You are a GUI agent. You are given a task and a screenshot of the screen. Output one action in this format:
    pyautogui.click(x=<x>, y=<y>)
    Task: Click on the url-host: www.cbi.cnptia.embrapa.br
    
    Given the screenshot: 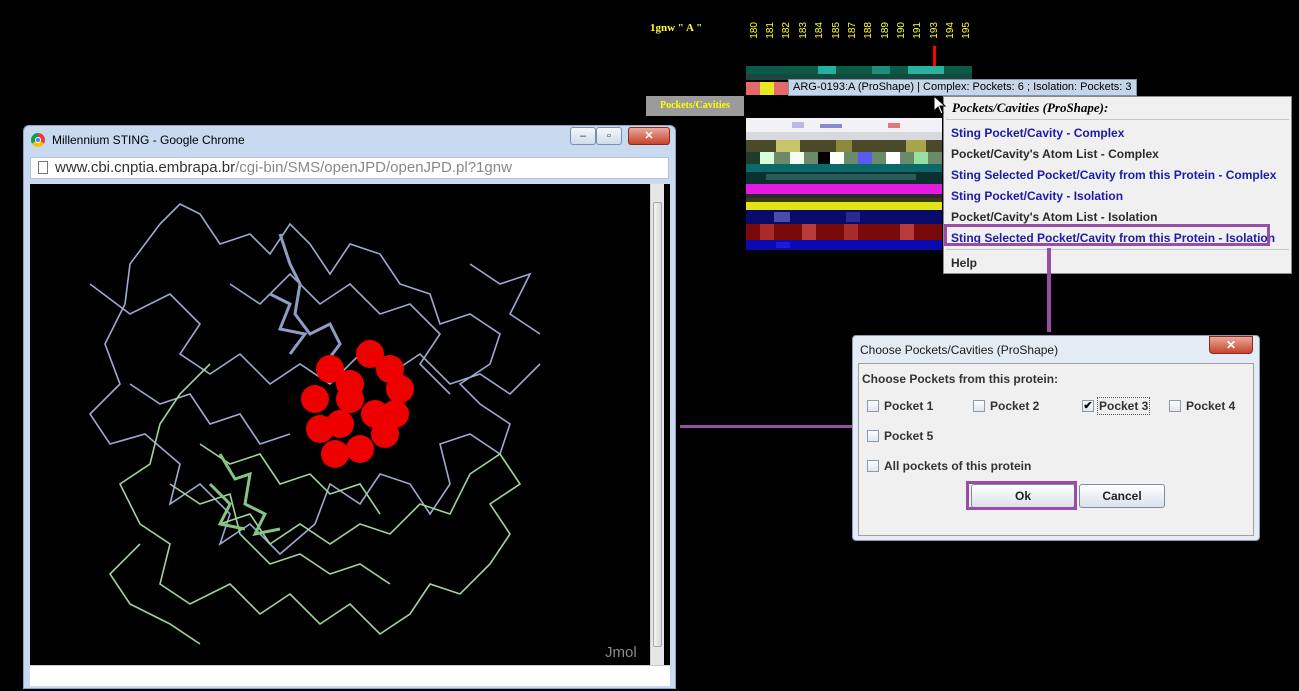 What is the action you would take?
    pyautogui.click(x=145, y=167)
    